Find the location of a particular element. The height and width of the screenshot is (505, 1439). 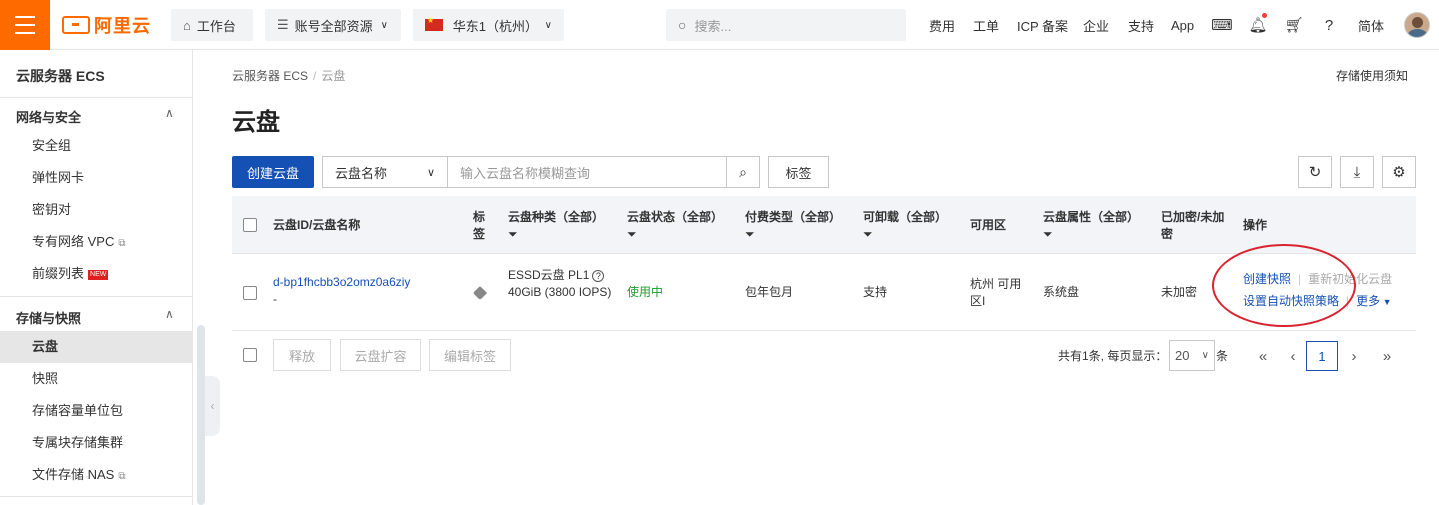

footer-select-all-checkbox is located at coordinates (250, 355).